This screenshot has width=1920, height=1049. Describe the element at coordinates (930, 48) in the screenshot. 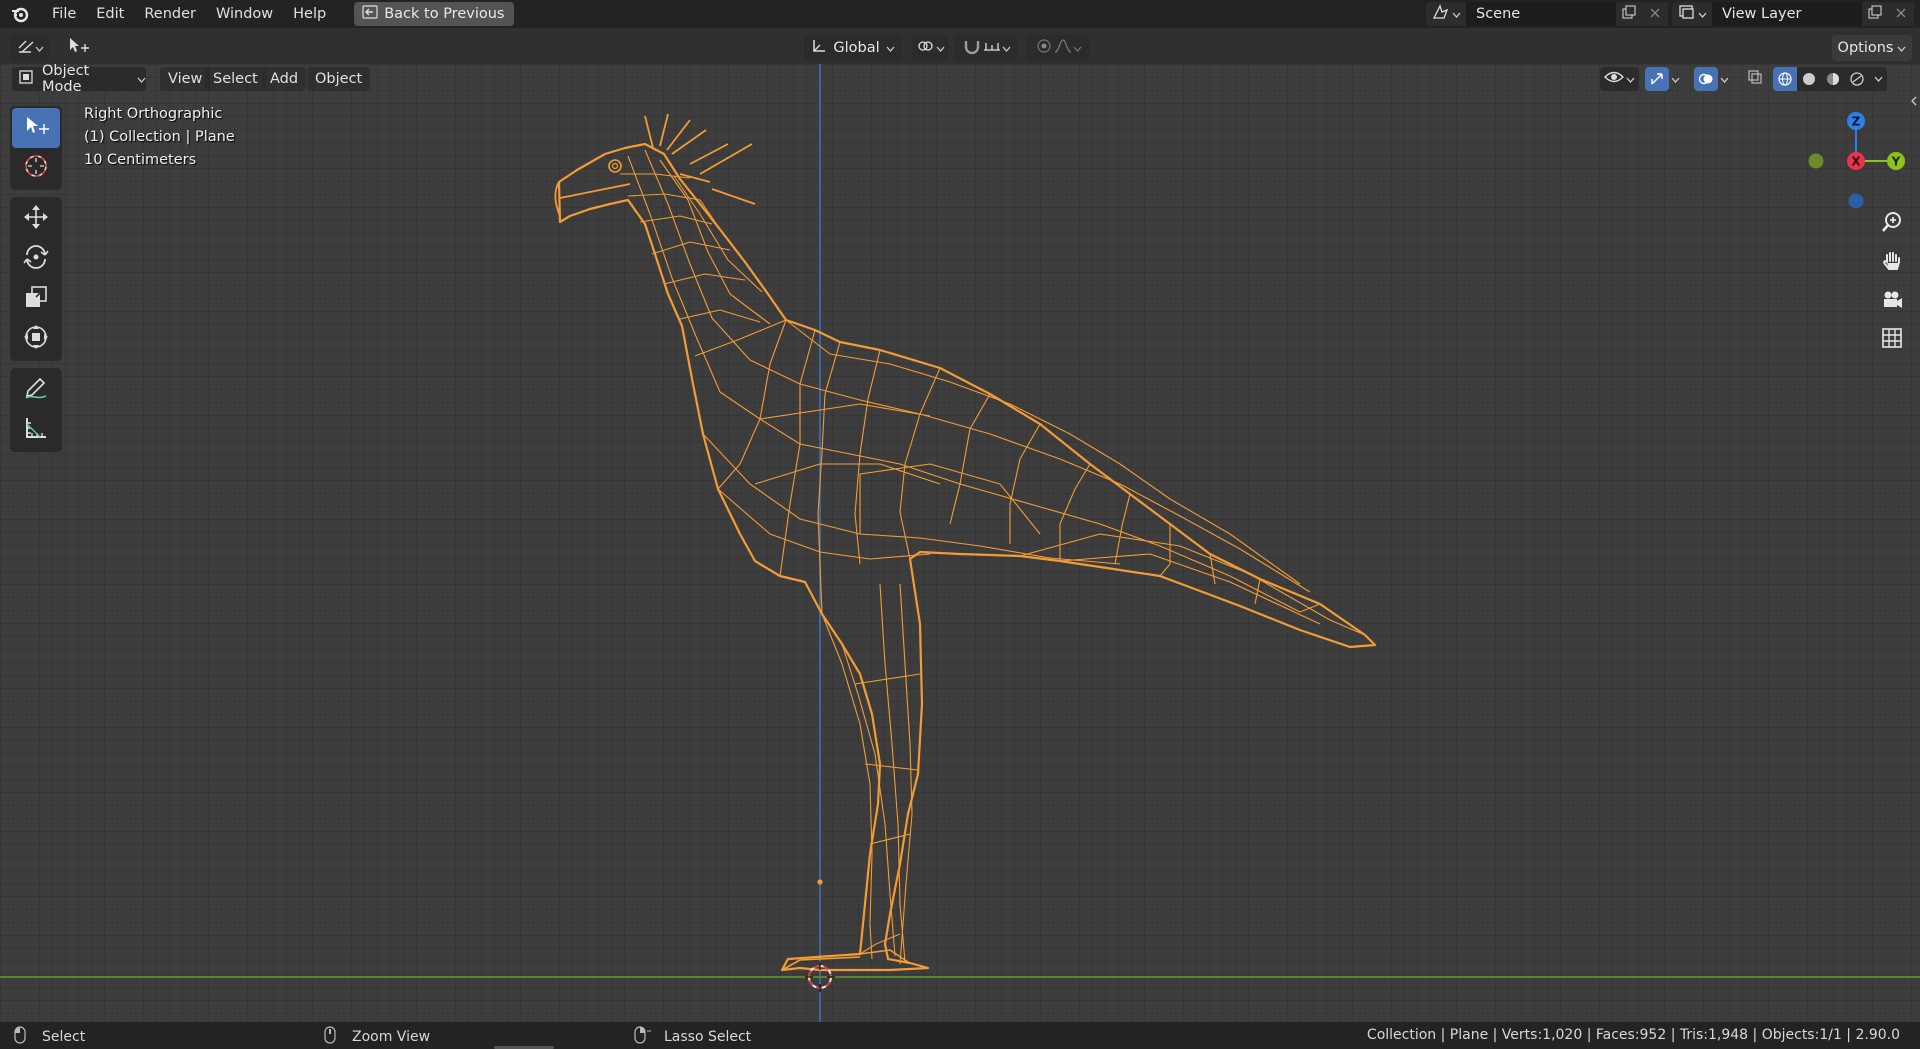

I see `pivot-point-dropdown` at that location.